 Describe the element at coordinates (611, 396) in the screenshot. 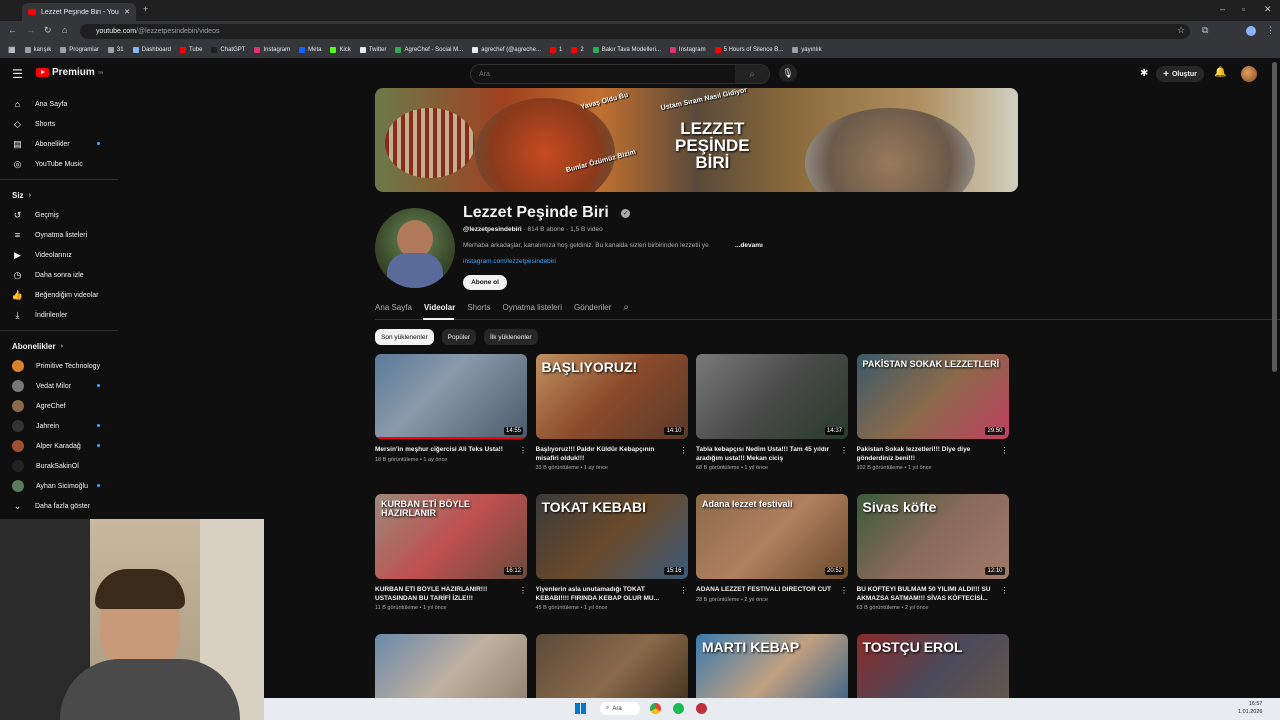

I see `video-thumbnail: BAŞLIYORUZ! 14:10` at that location.